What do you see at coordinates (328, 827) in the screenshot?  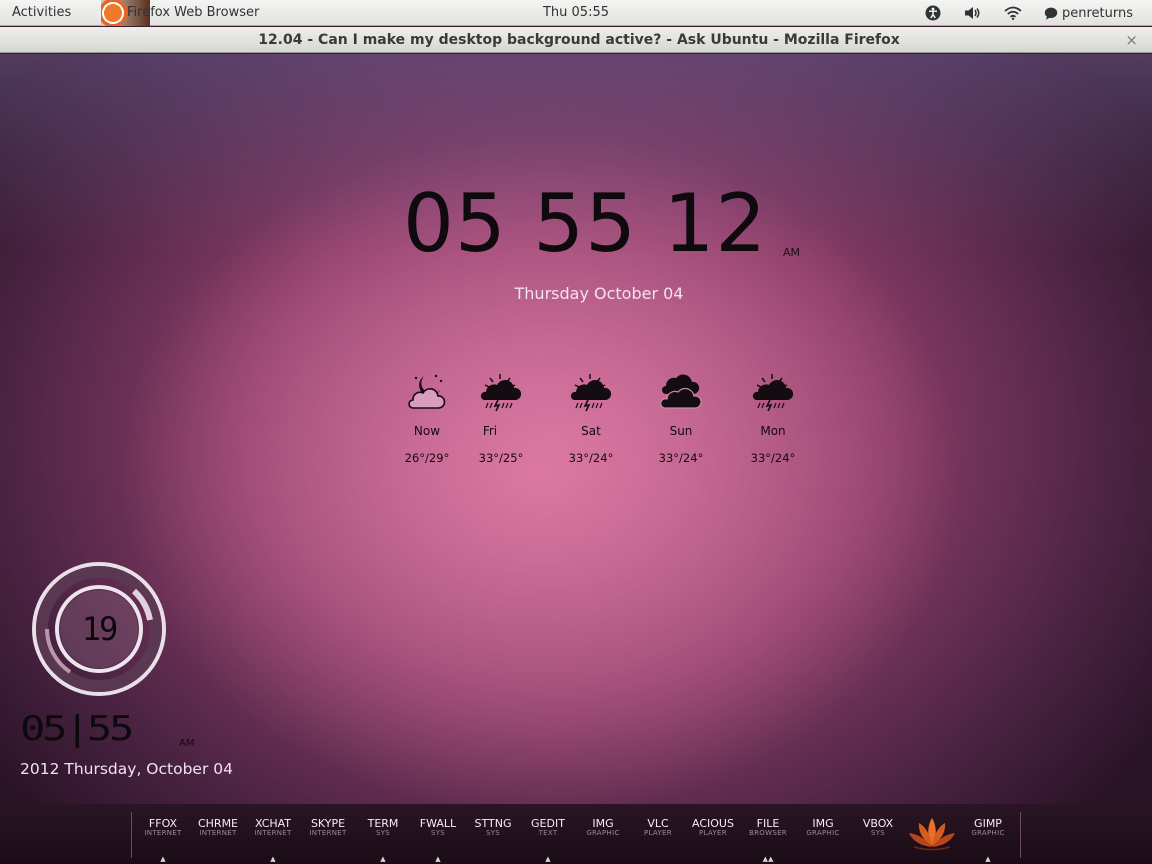 I see `dock-item-skype: SKYPE INTERNET` at bounding box center [328, 827].